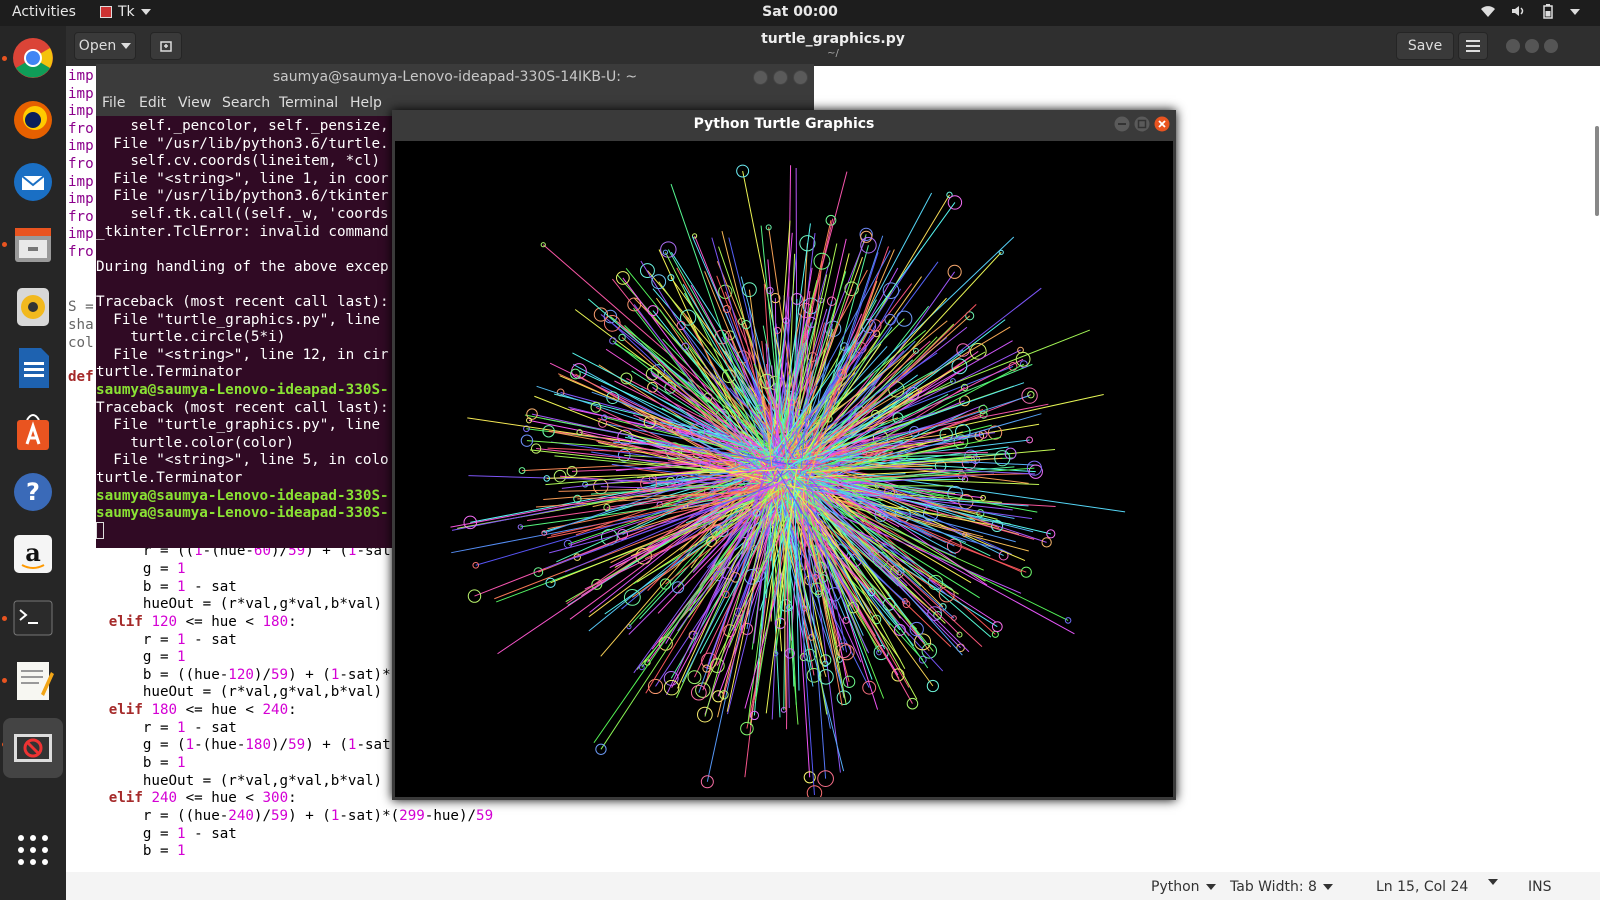 The height and width of the screenshot is (900, 1600). What do you see at coordinates (202, 798) in the screenshot?
I see `code-line: elif 240 <= hue < 300:` at bounding box center [202, 798].